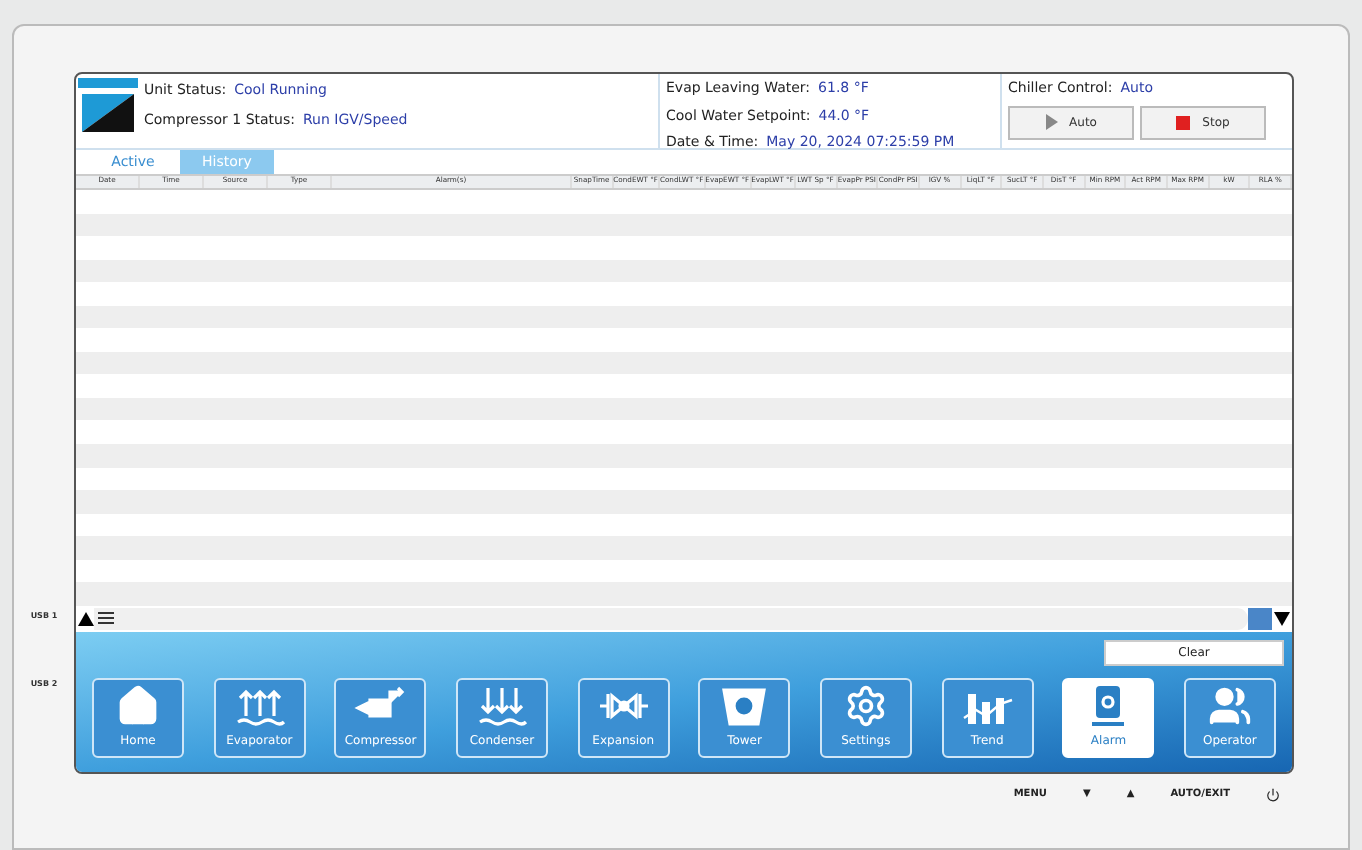 Image resolution: width=1362 pixels, height=850 pixels. What do you see at coordinates (1183, 122) in the screenshot?
I see `stop-icon` at bounding box center [1183, 122].